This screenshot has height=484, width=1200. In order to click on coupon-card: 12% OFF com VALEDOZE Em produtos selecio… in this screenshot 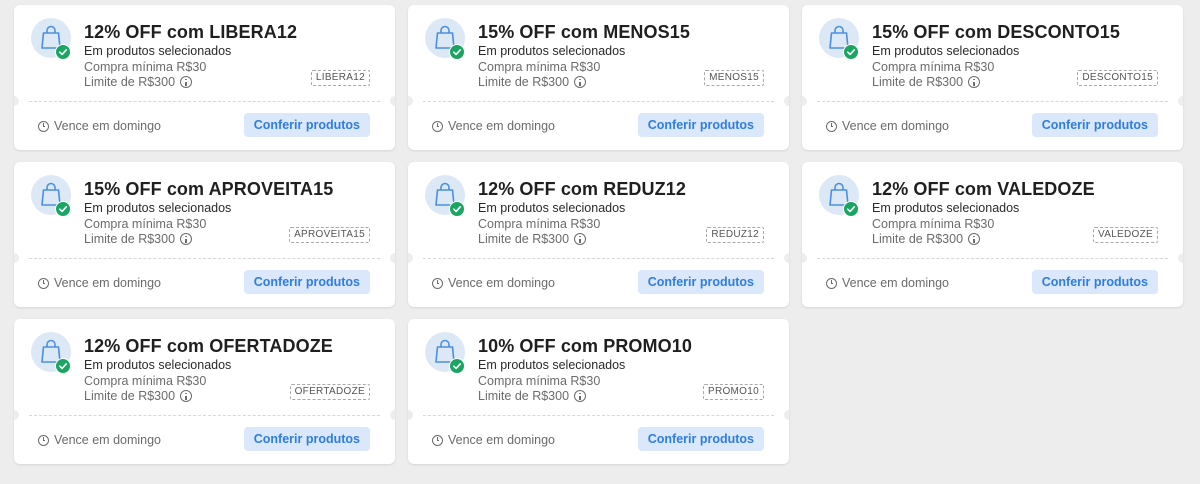, I will do `click(992, 234)`.